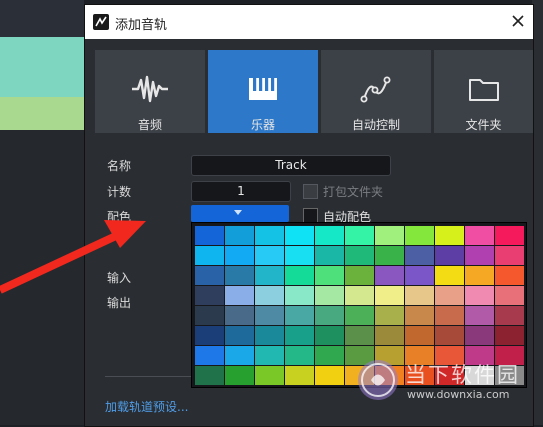 The height and width of the screenshot is (427, 543). I want to click on track-clip-green, so click(42, 113).